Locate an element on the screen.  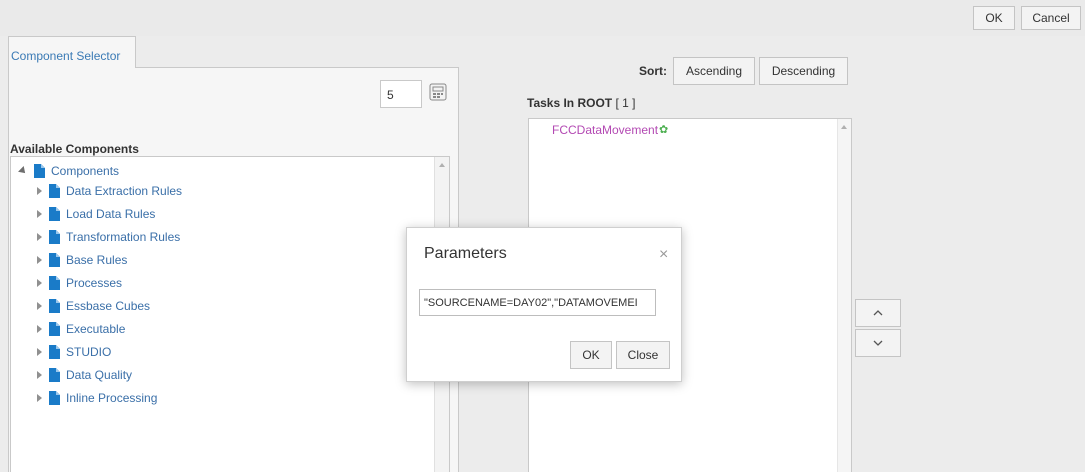
sort-label: Sort: is located at coordinates (653, 71).